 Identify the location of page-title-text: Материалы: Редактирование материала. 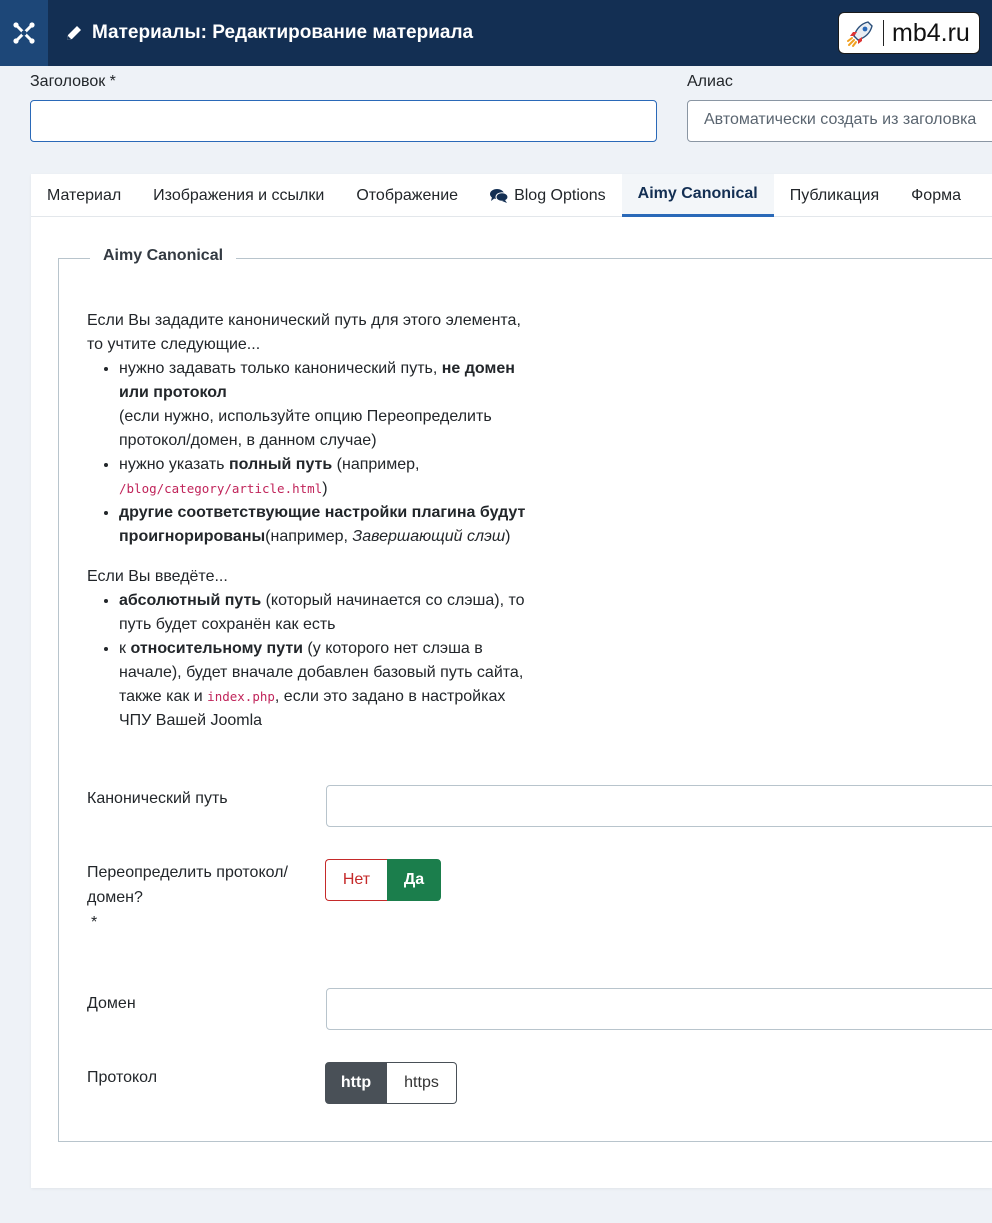
(283, 32).